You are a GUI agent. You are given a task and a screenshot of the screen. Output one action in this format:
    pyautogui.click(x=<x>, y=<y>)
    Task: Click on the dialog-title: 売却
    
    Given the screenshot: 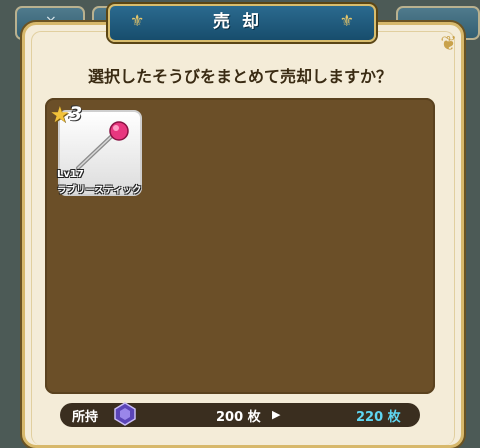 What is the action you would take?
    pyautogui.click(x=242, y=22)
    